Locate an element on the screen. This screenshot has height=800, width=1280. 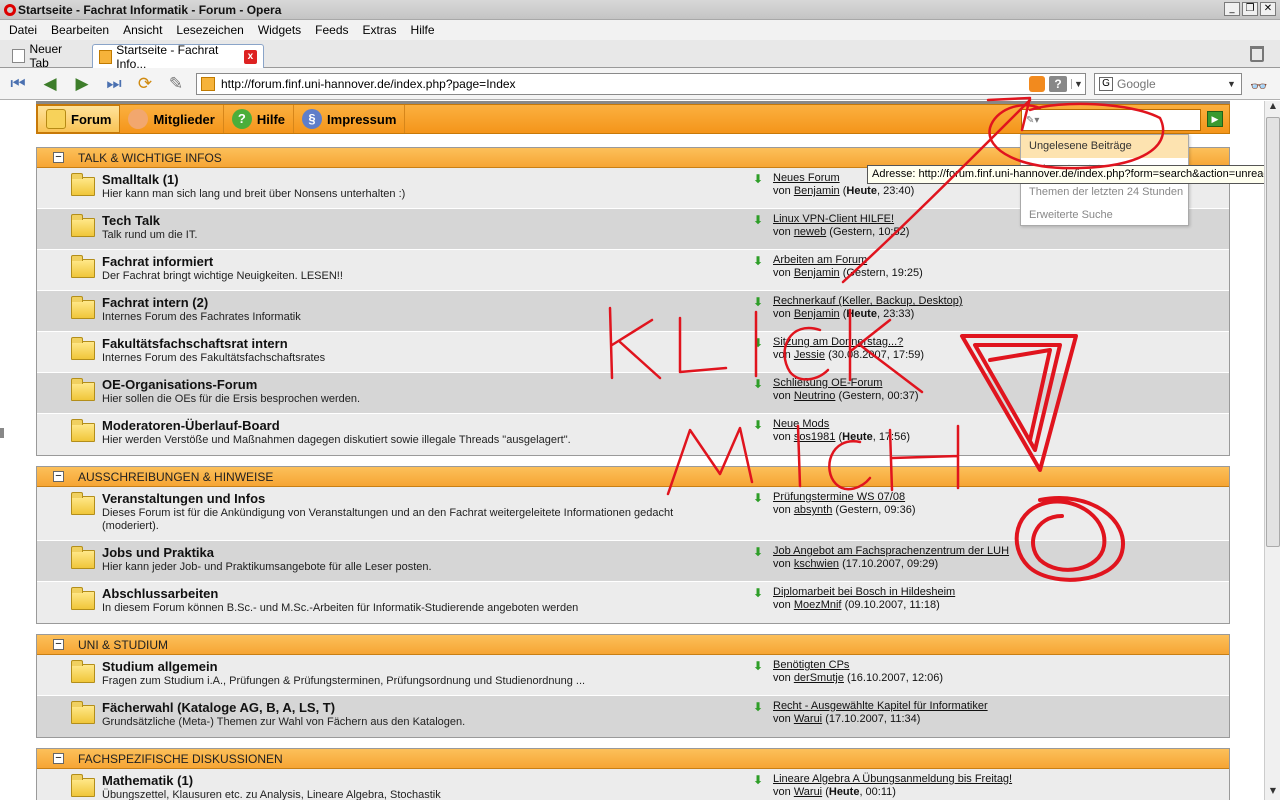
forward-icon: ▶ is located at coordinates (82, 84).